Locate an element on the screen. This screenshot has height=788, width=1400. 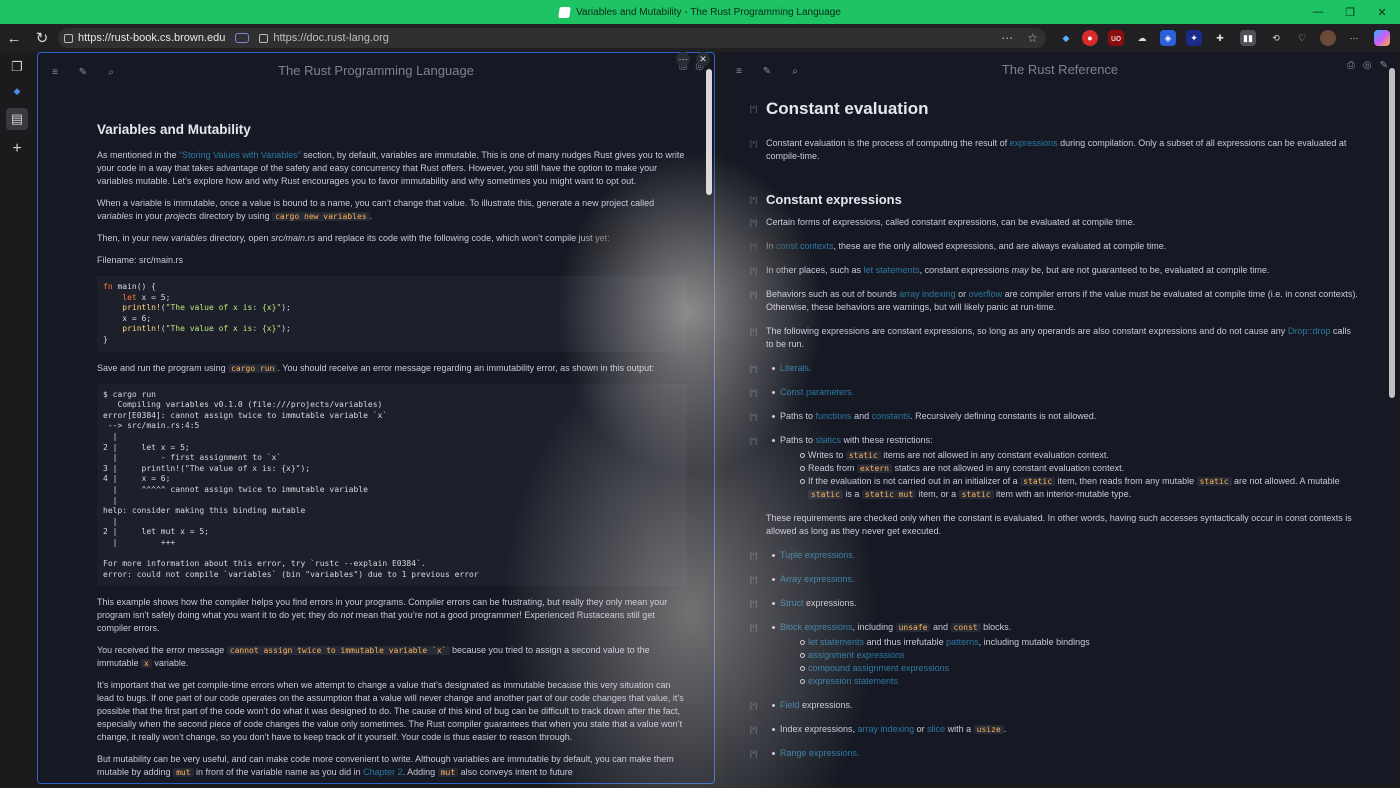
active-tab-book-icon: ▤ is located at coordinates (17, 119).